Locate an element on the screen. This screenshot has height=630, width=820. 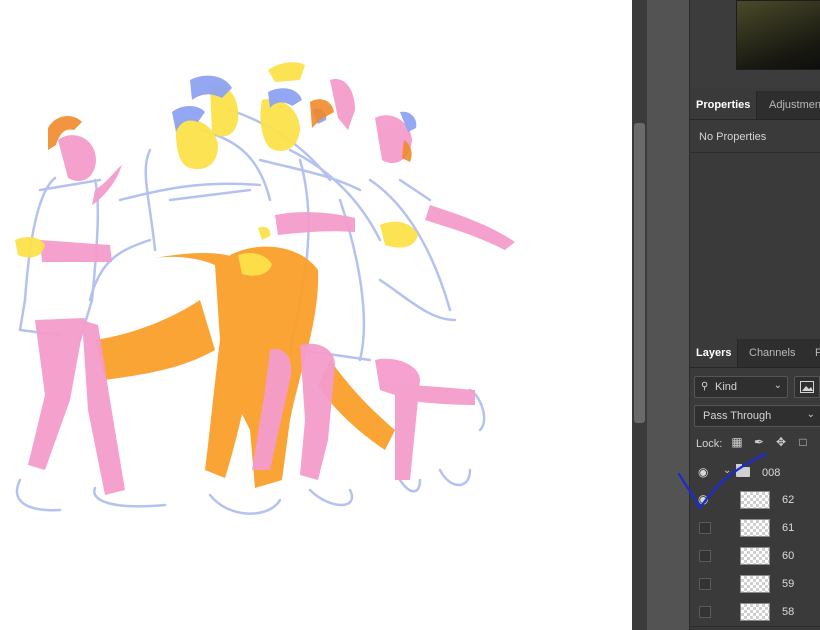
layer-row: 59 is located at coordinates (755, 584).